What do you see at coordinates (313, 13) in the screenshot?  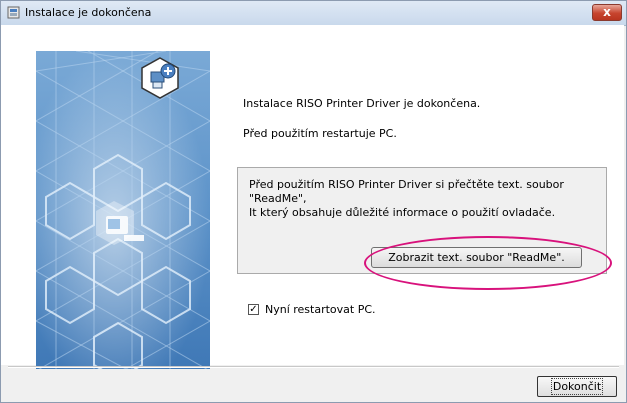 I see `title-bar: Instalace je dokončena x` at bounding box center [313, 13].